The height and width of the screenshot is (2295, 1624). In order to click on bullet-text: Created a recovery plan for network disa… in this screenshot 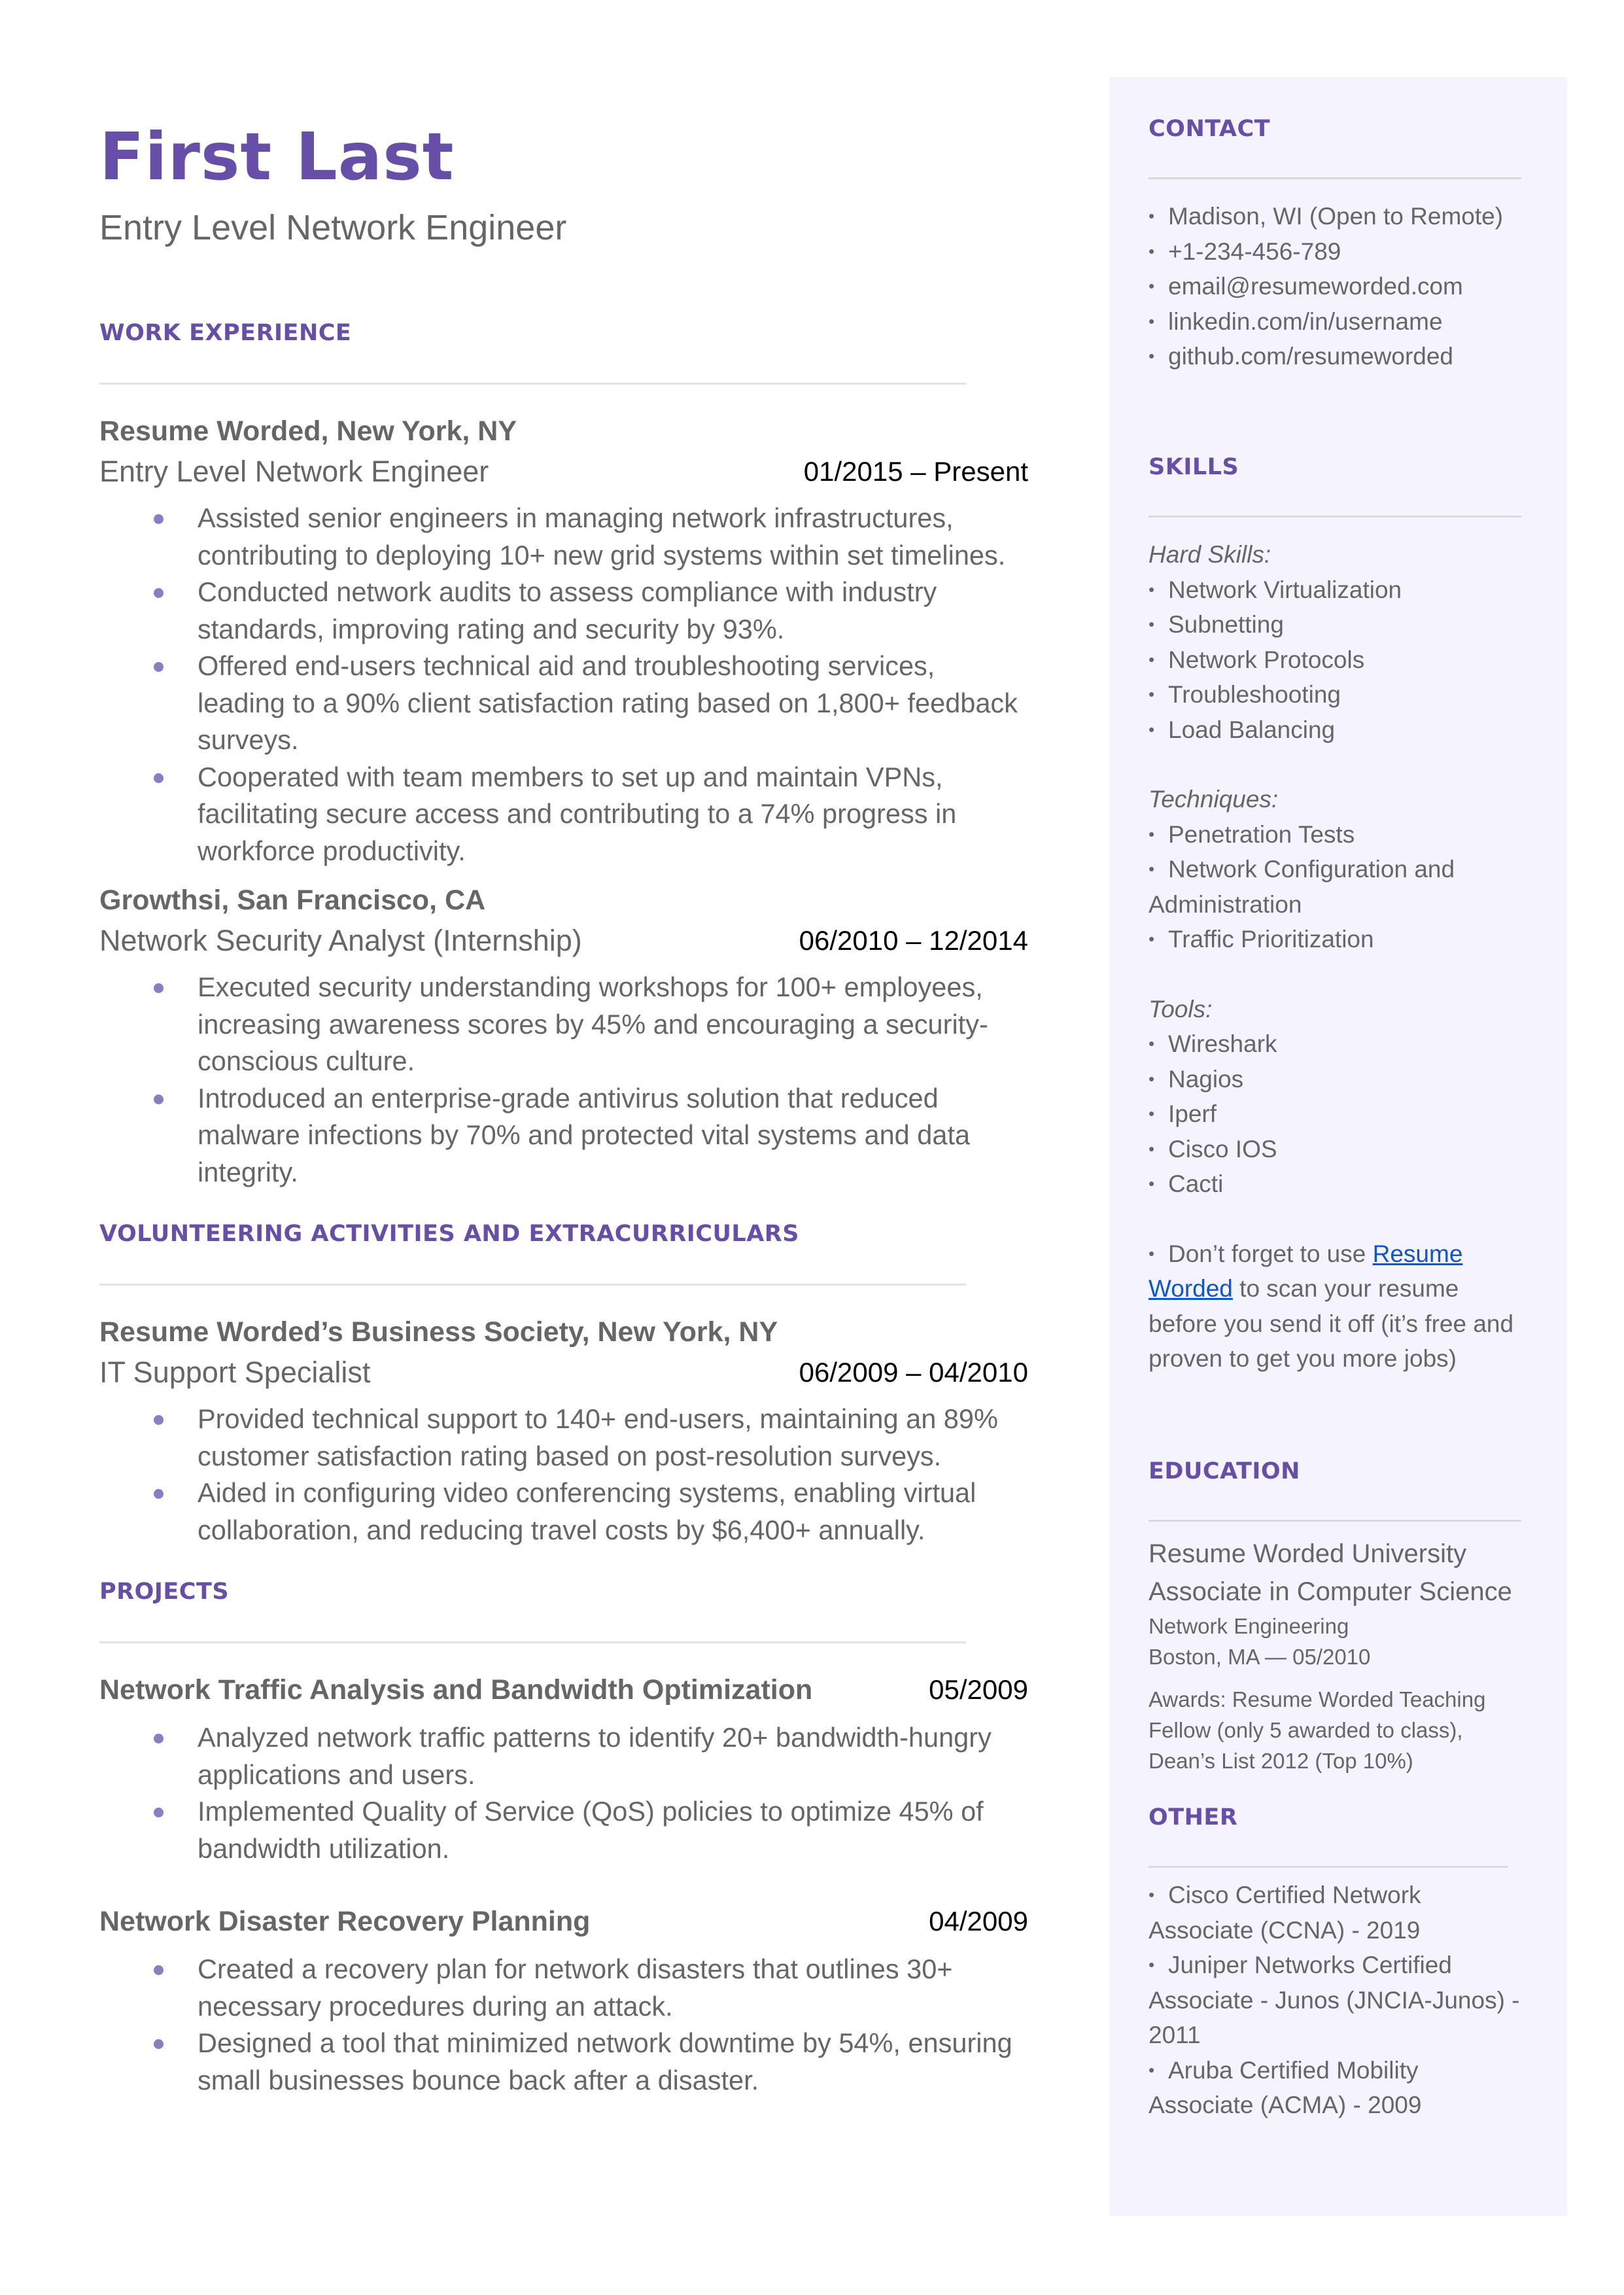, I will do `click(575, 1987)`.